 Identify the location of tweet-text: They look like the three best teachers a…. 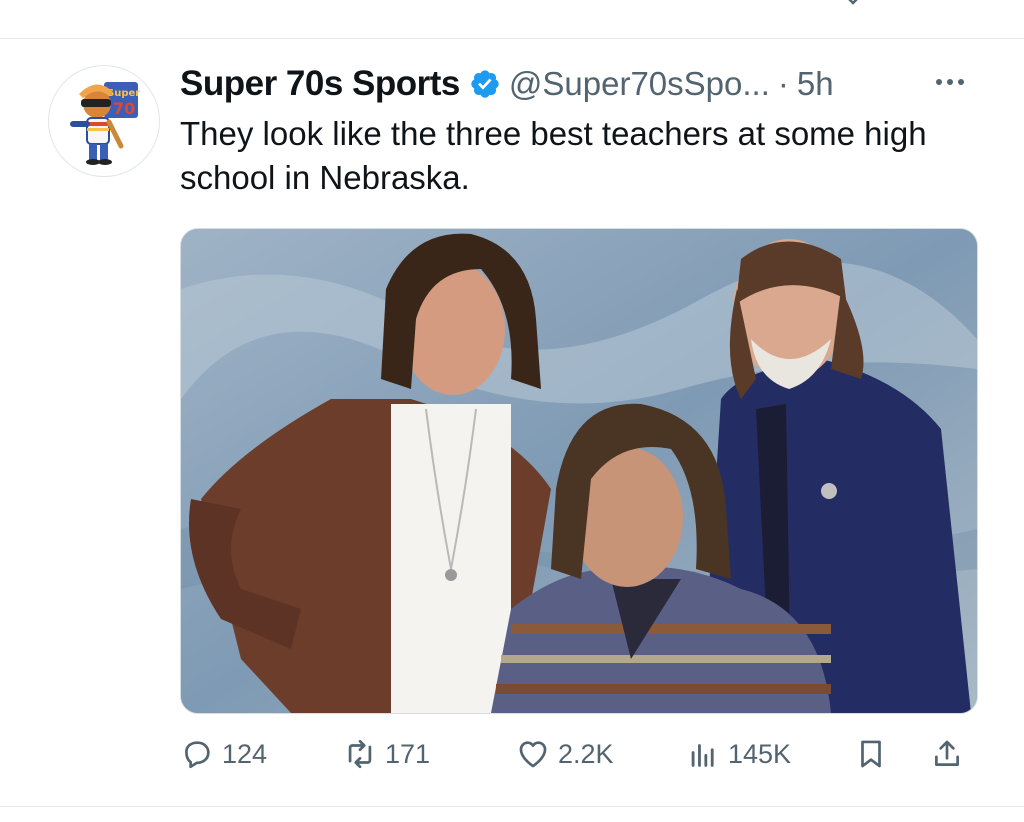
(553, 155).